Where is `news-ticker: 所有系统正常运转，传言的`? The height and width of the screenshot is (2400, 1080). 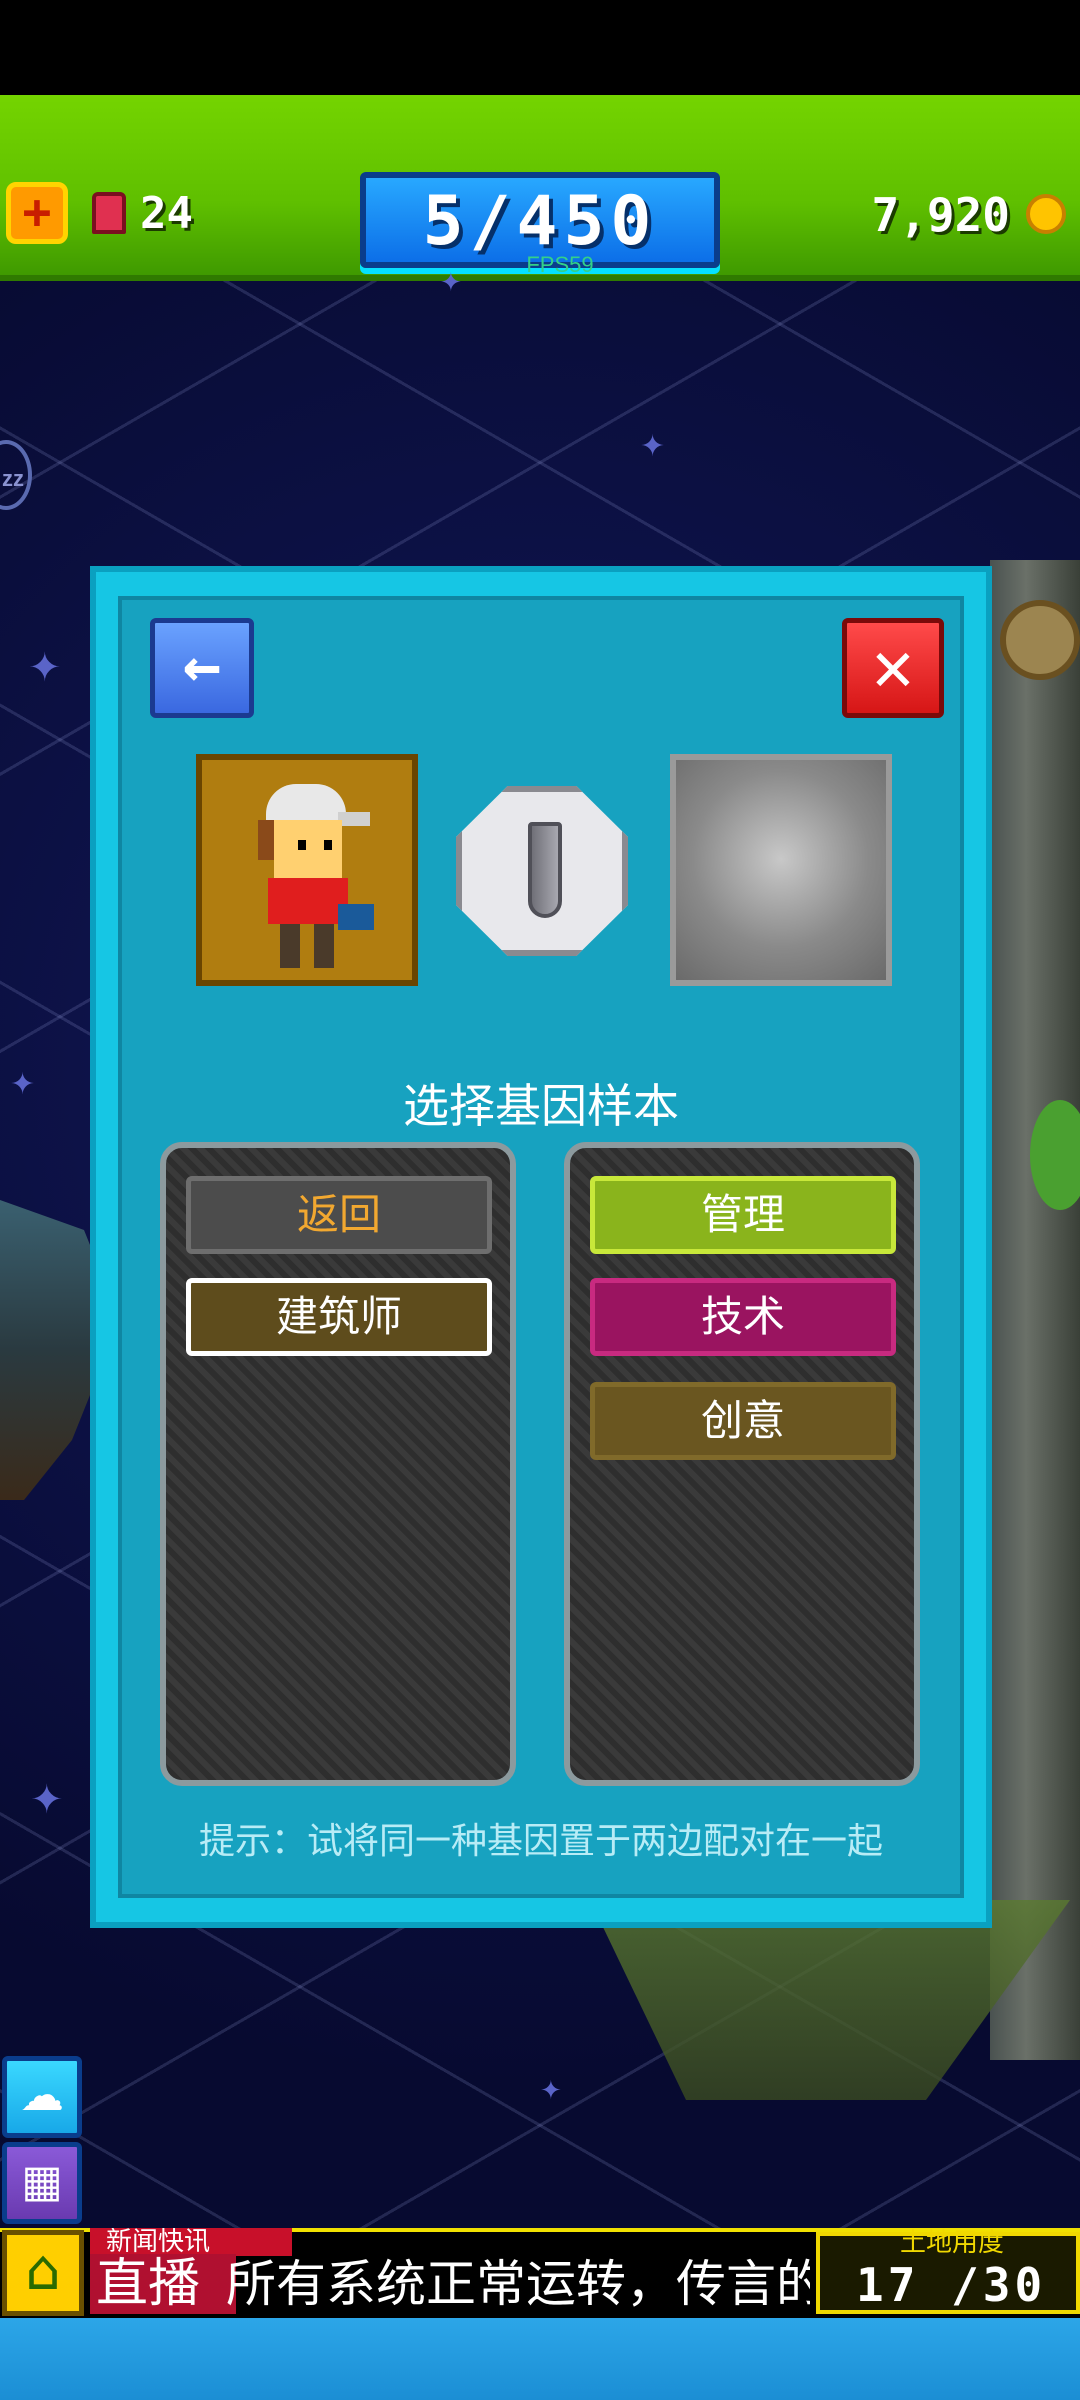 news-ticker: 所有系统正常运转，传言的 is located at coordinates (518, 2284).